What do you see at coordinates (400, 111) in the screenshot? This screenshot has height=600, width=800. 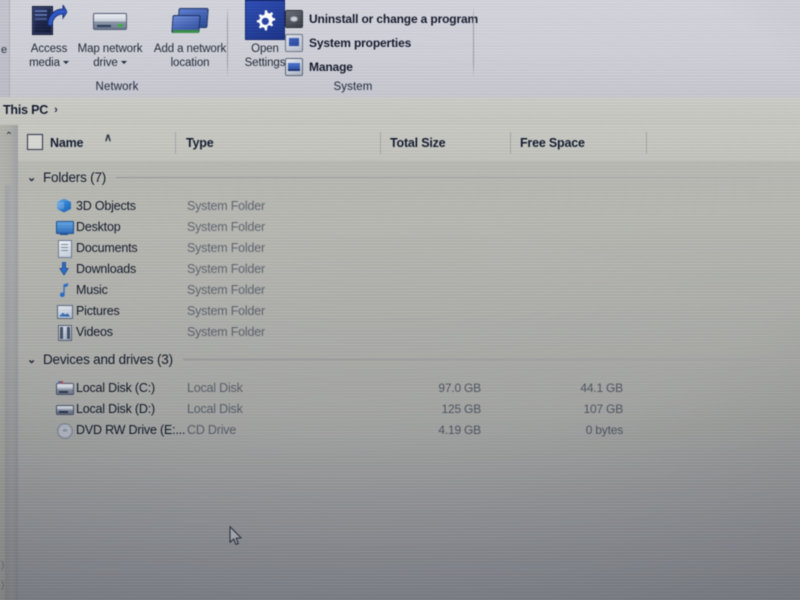 I see `address-bar: This PC ›` at bounding box center [400, 111].